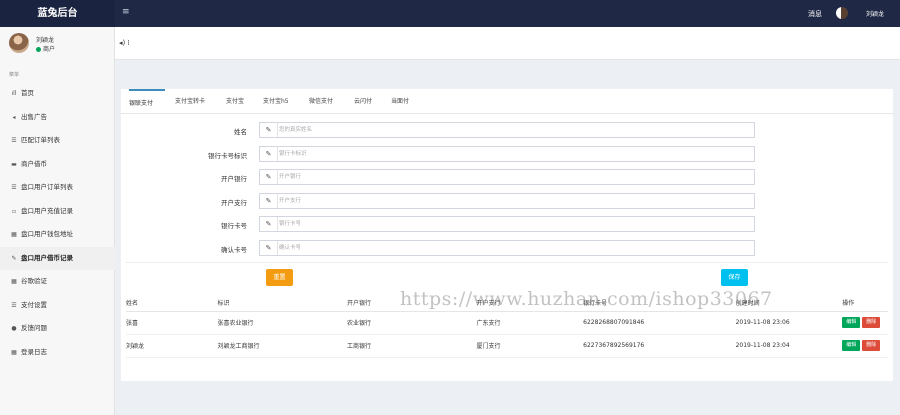 The width and height of the screenshot is (900, 415). Describe the element at coordinates (411, 346) in the screenshot. I see `cell-bank: 工商银行` at that location.